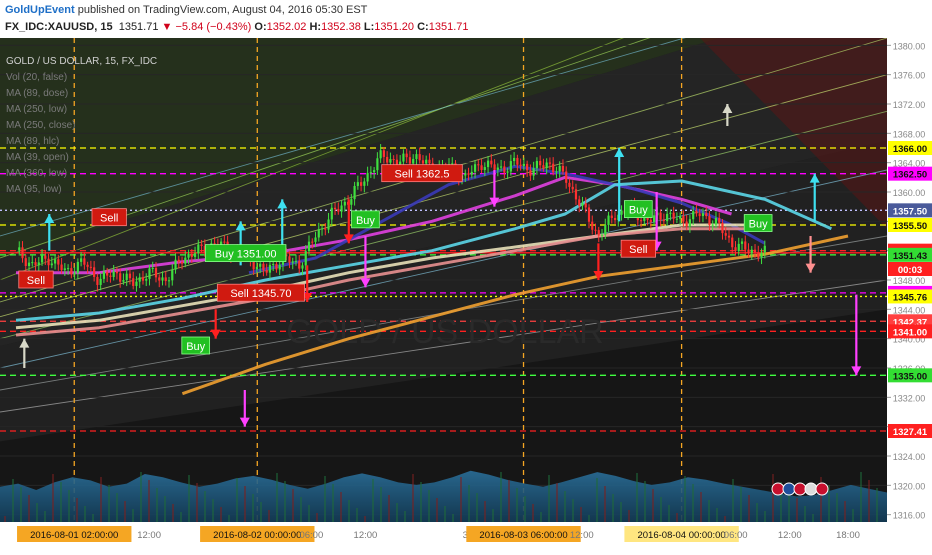  Describe the element at coordinates (910, 430) in the screenshot. I see `price-label: 1327.41` at that location.